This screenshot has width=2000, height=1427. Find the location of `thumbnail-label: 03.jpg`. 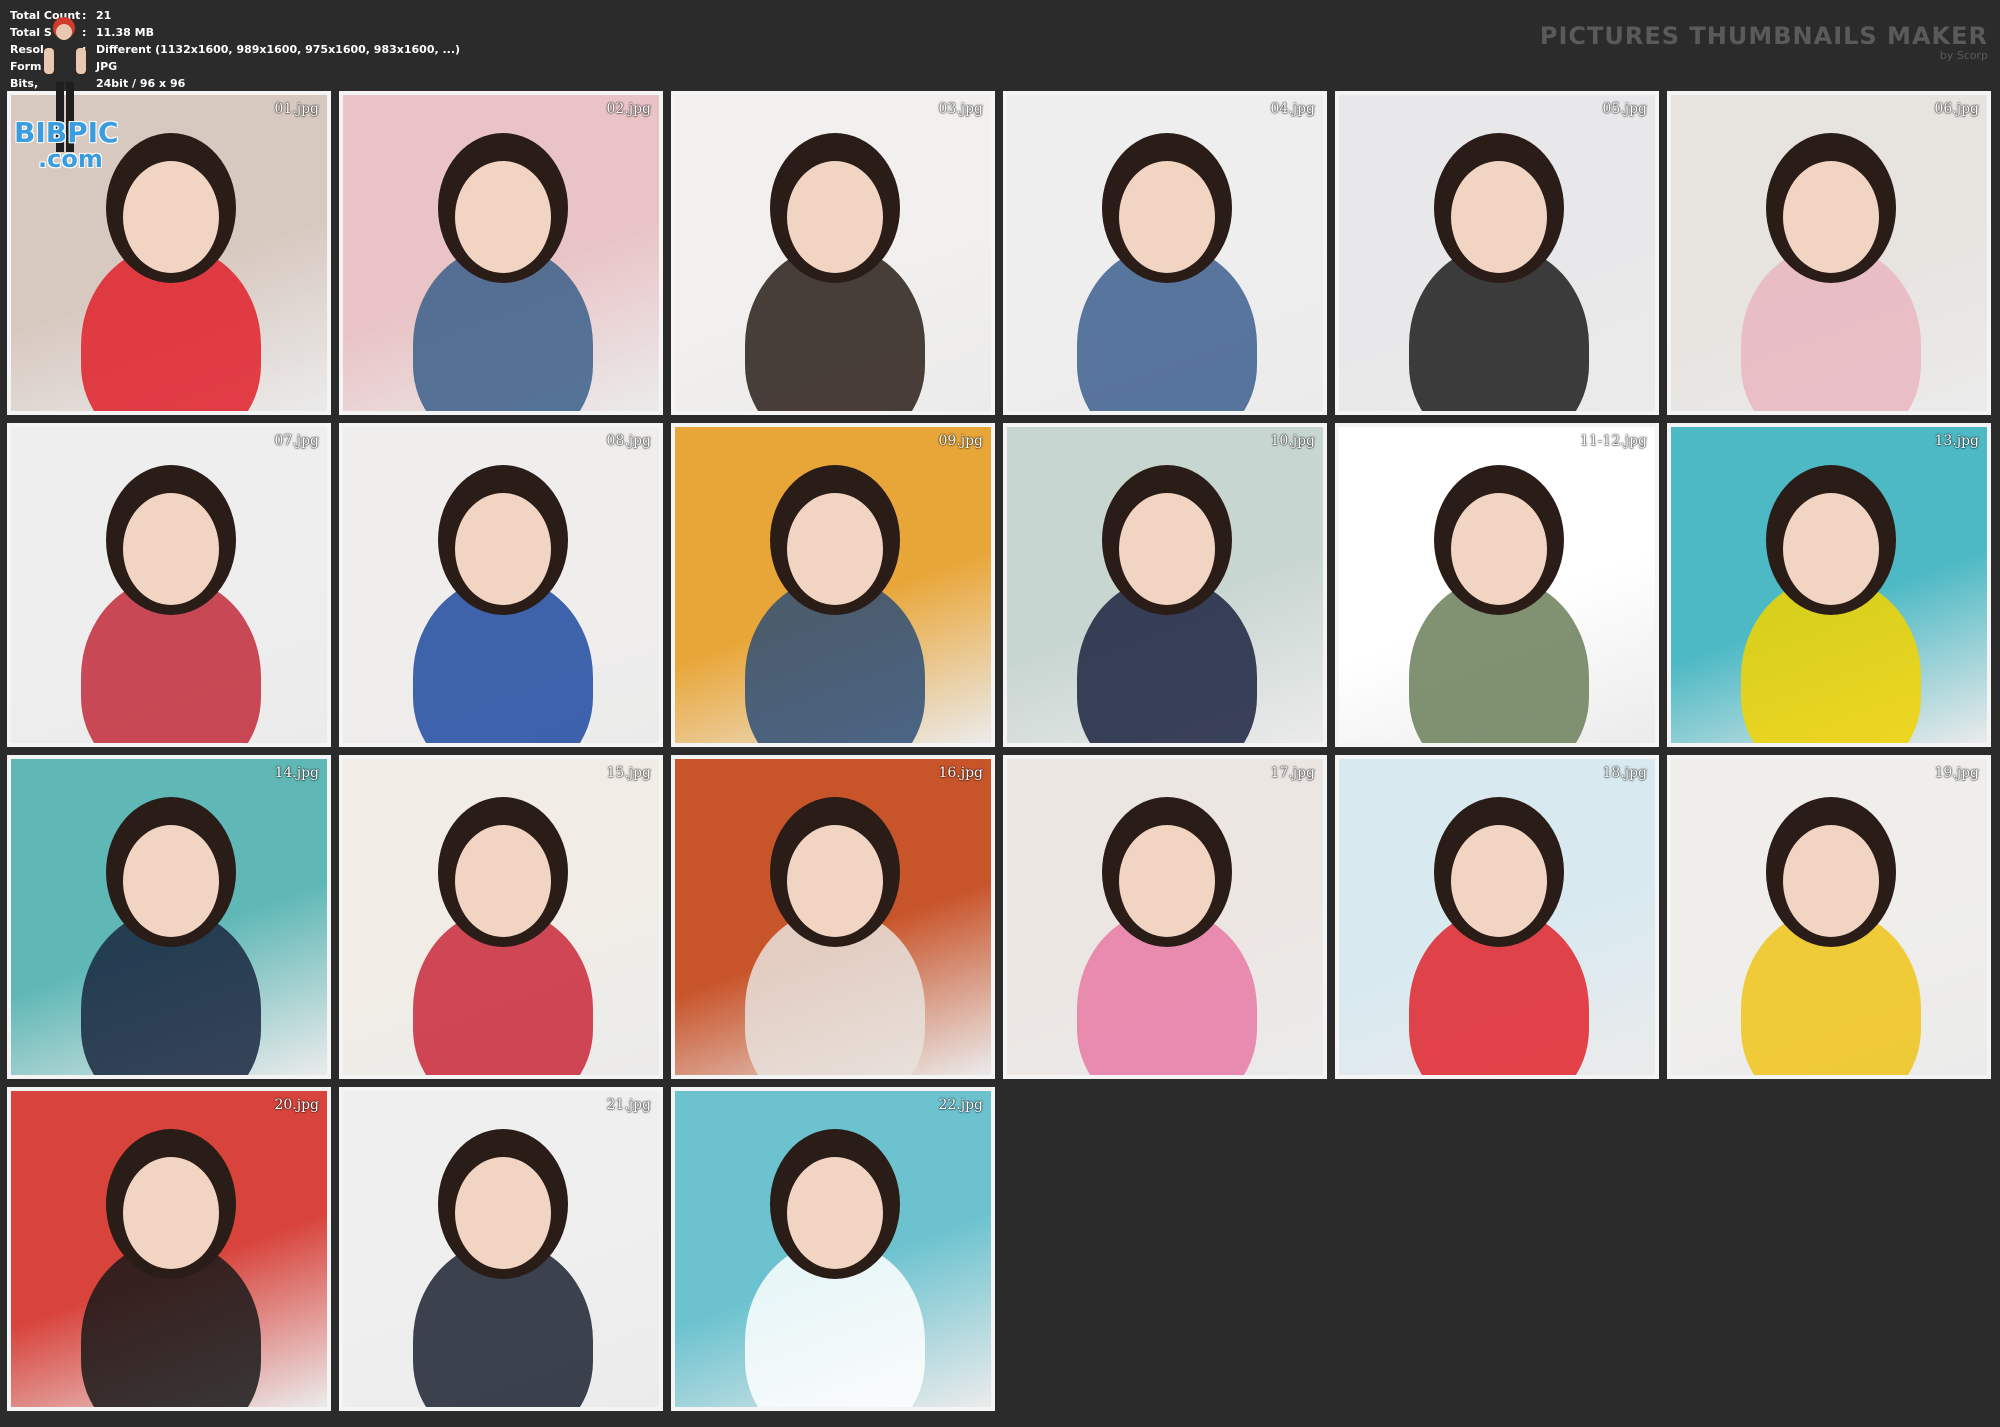

thumbnail-label: 03.jpg is located at coordinates (960, 109).